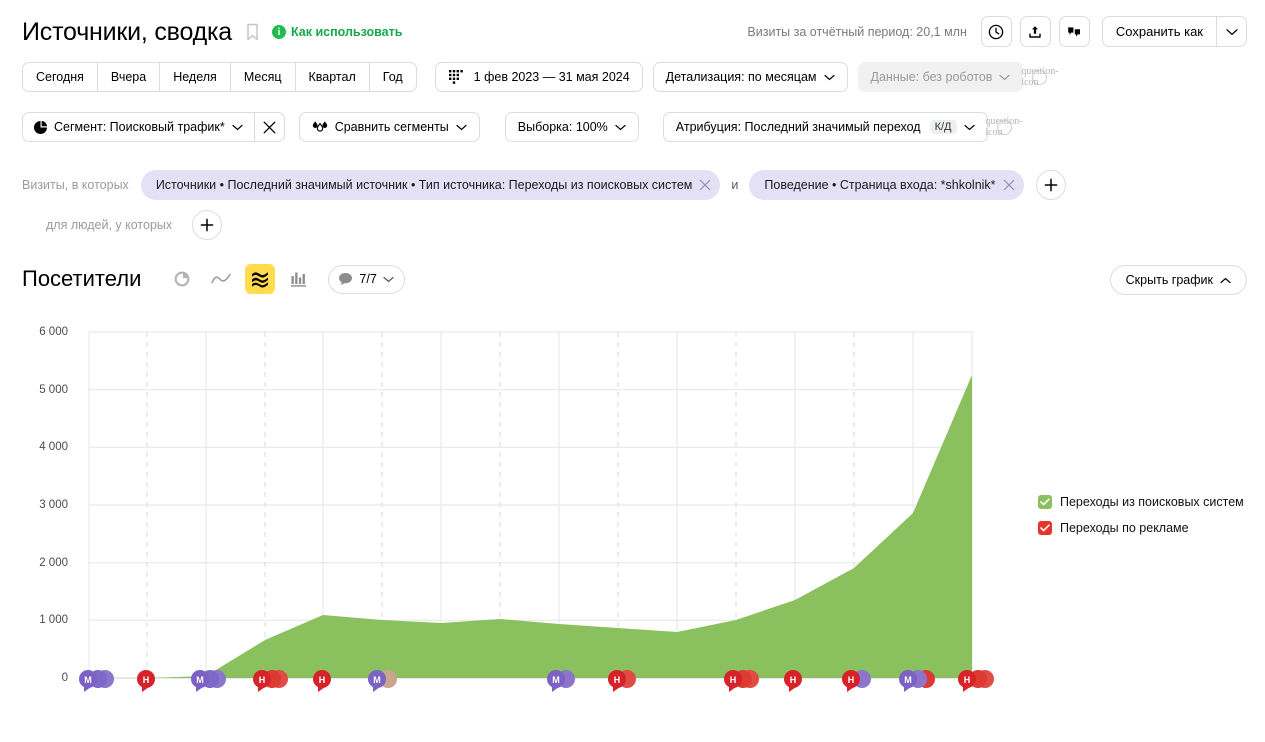 The image size is (1265, 742). Describe the element at coordinates (182, 279) in the screenshot. I see `pie-chart-view-icon` at that location.